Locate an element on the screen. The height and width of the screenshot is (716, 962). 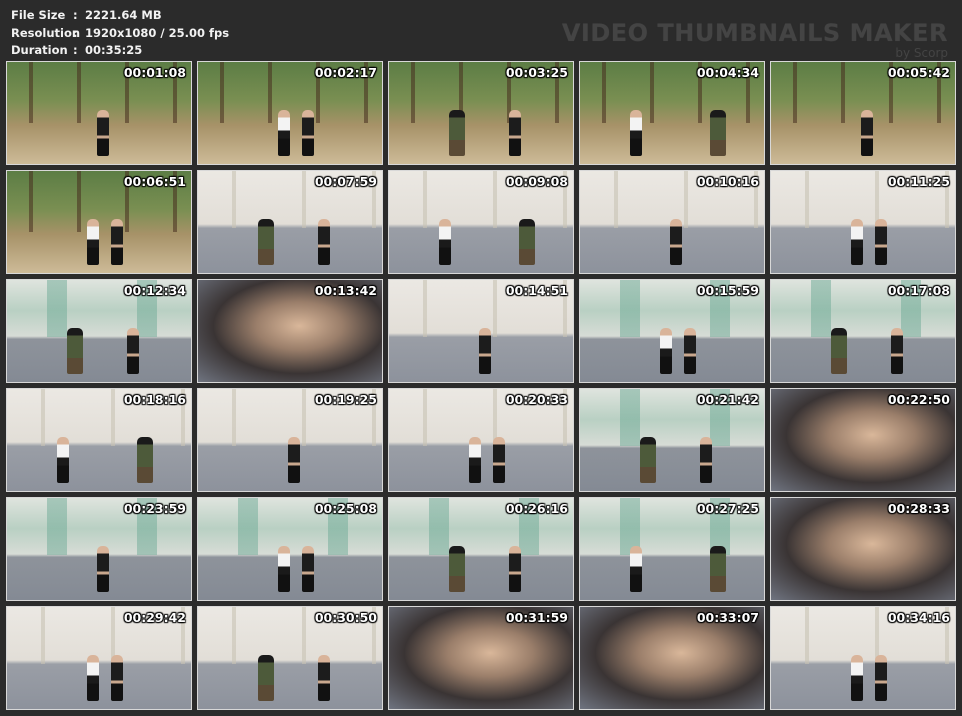
thumbnail-timestamp: 00:25:08 is located at coordinates (345, 508).